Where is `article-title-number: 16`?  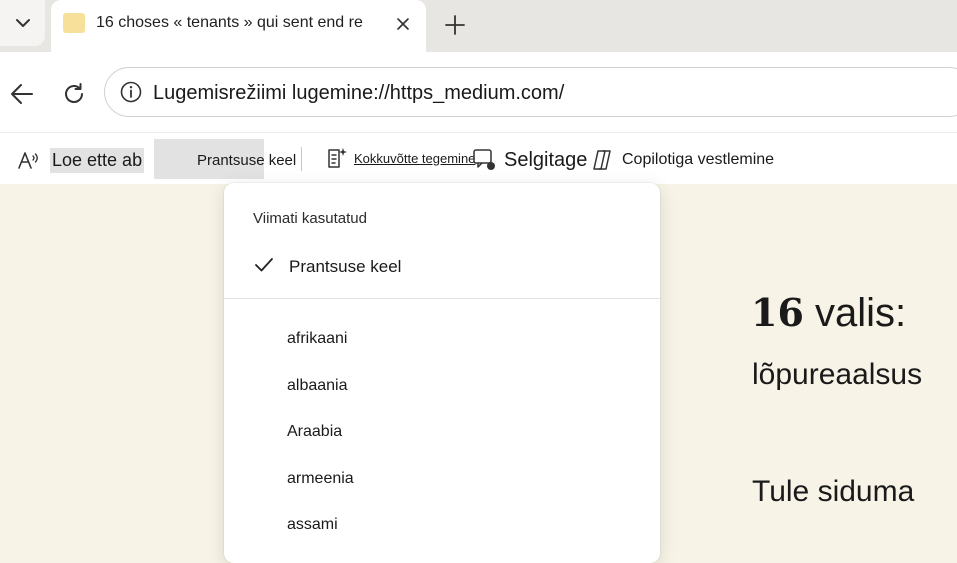
article-title-number: 16 is located at coordinates (777, 312).